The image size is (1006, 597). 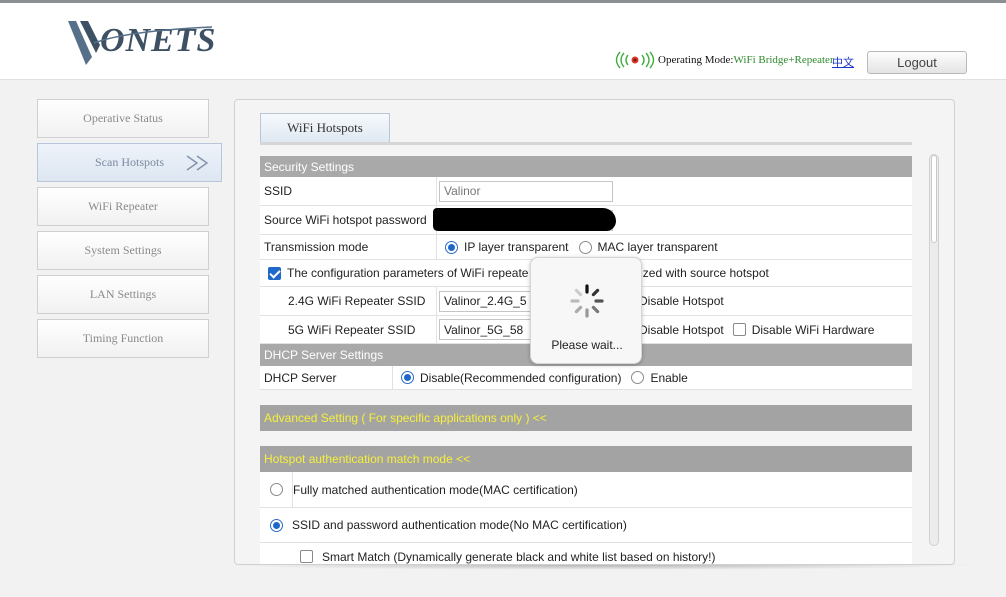 I want to click on radio-label: Enable, so click(x=669, y=377).